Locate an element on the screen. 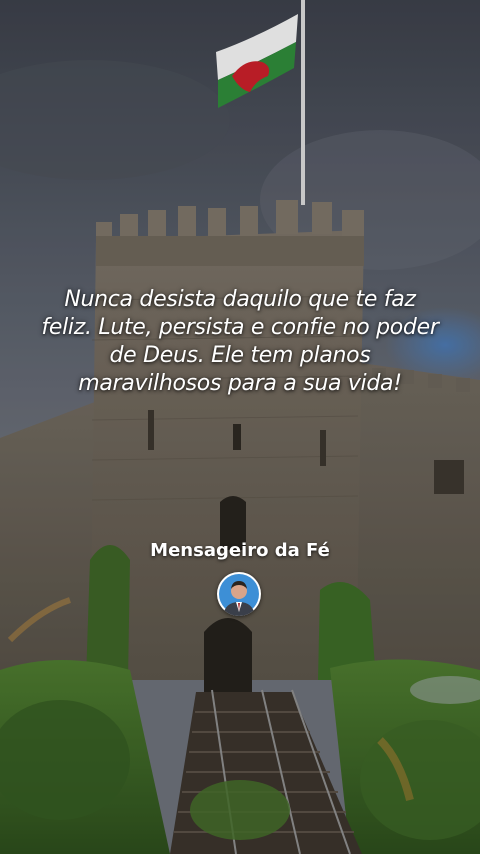  person-portrait-icon is located at coordinates (239, 595).